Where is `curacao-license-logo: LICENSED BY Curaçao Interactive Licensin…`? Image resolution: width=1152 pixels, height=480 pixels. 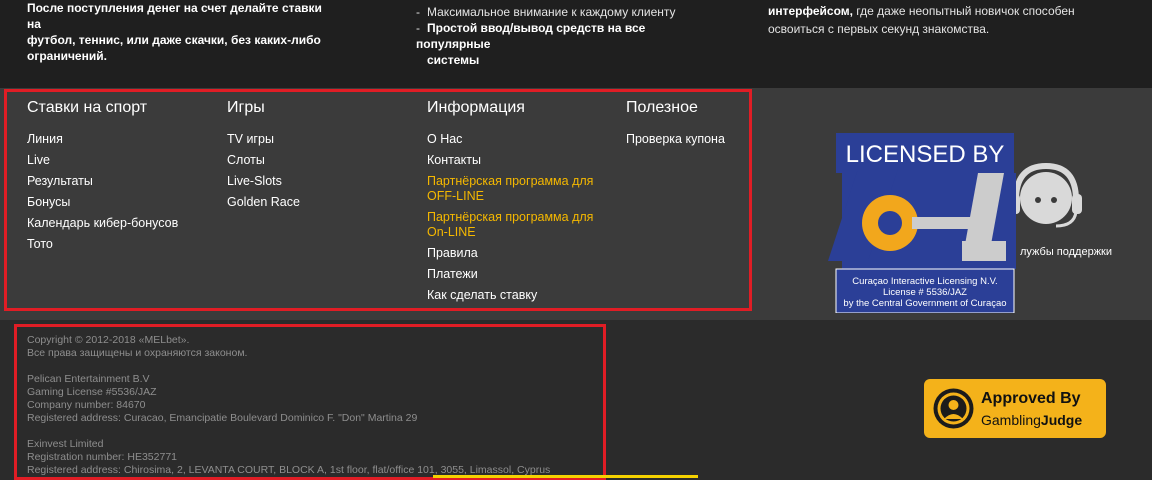
curacao-license-logo: LICENSED BY Curaçao Interactive Licensin… is located at coordinates (922, 223).